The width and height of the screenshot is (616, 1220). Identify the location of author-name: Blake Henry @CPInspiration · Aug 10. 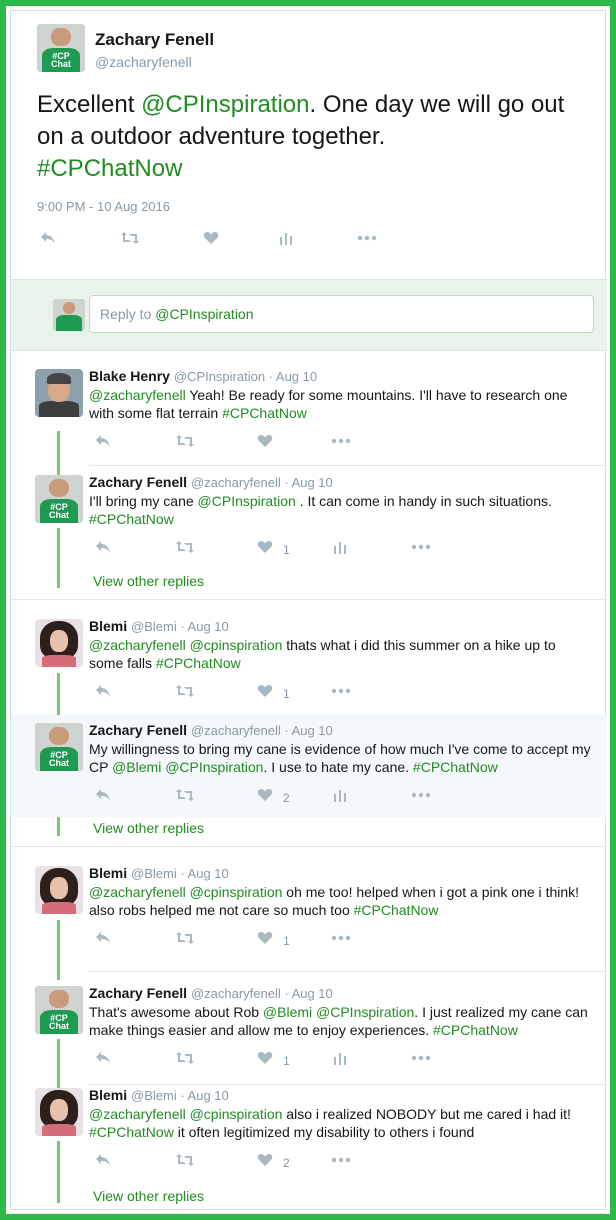
(203, 376).